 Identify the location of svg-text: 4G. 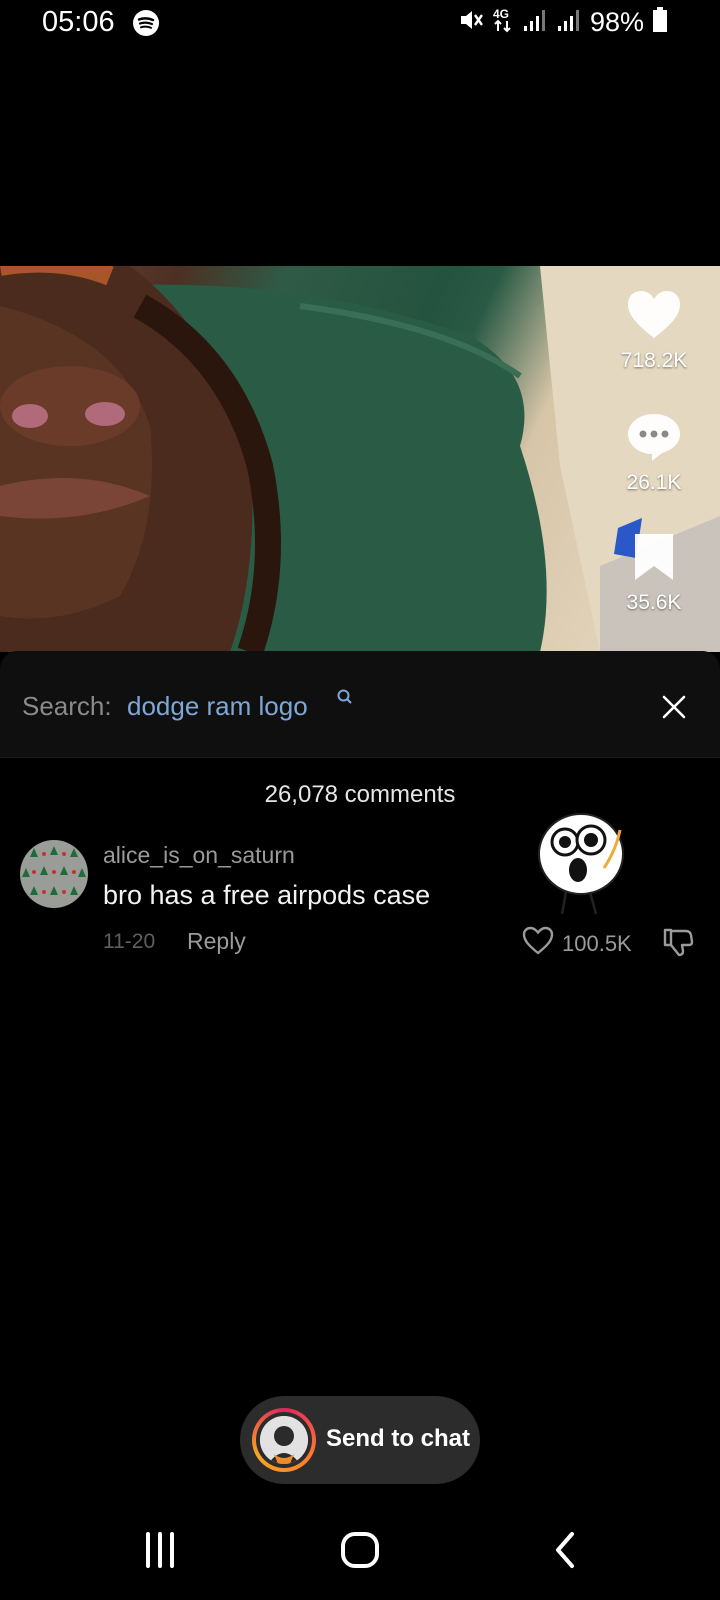
(501, 14).